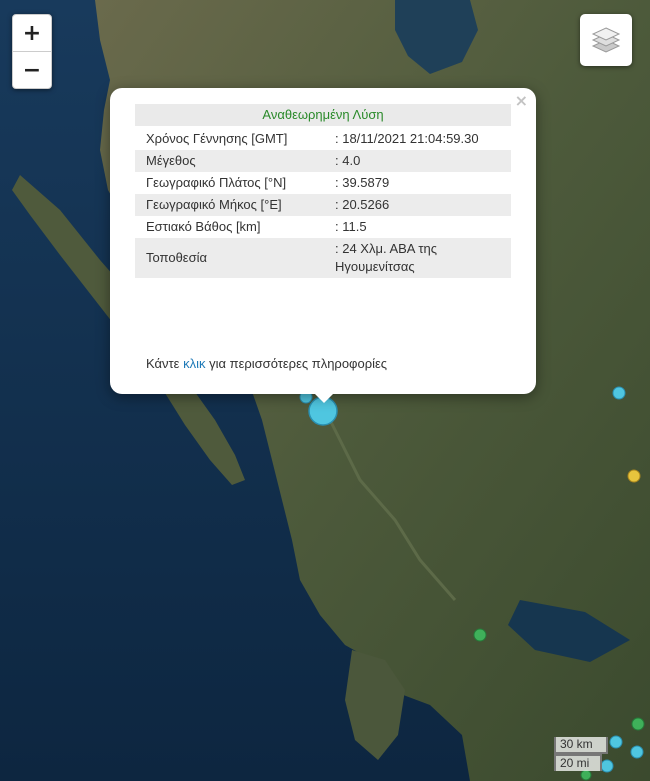 This screenshot has height=781, width=650. I want to click on table-row: Μέγεθος : 4.0, so click(323, 161).